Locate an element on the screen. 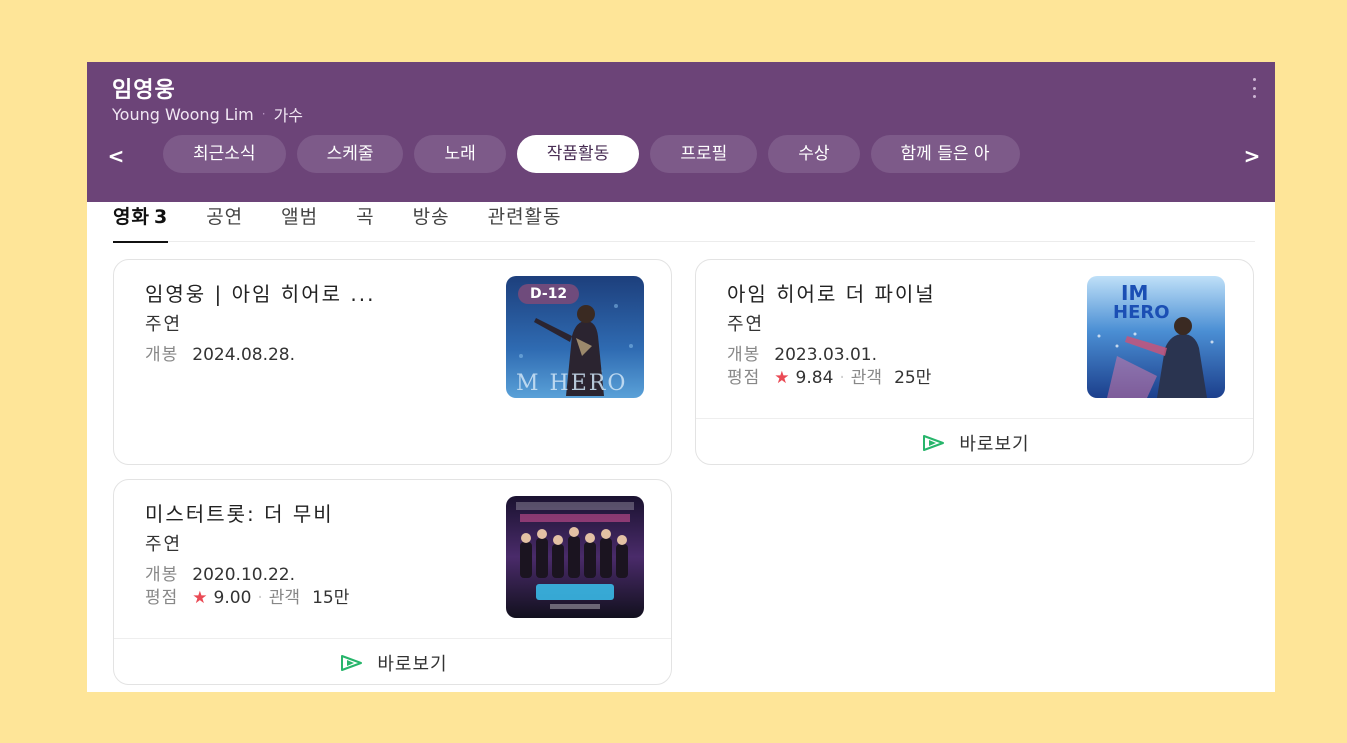 The image size is (1347, 743). svg-text: HERO is located at coordinates (1141, 312).